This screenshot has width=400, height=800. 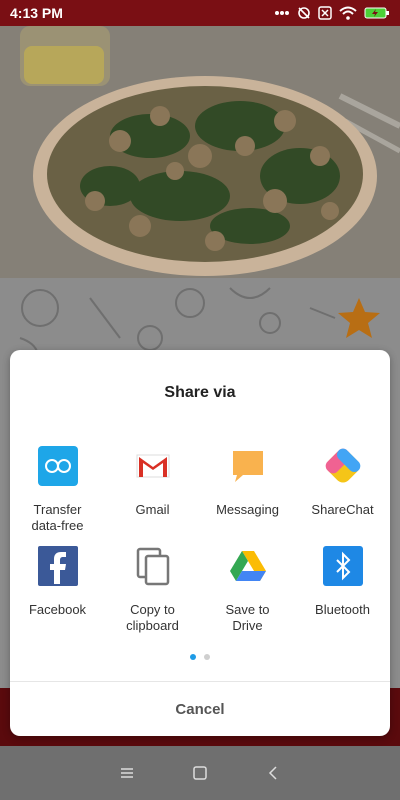 I want to click on home-nav-icon, so click(x=200, y=773).